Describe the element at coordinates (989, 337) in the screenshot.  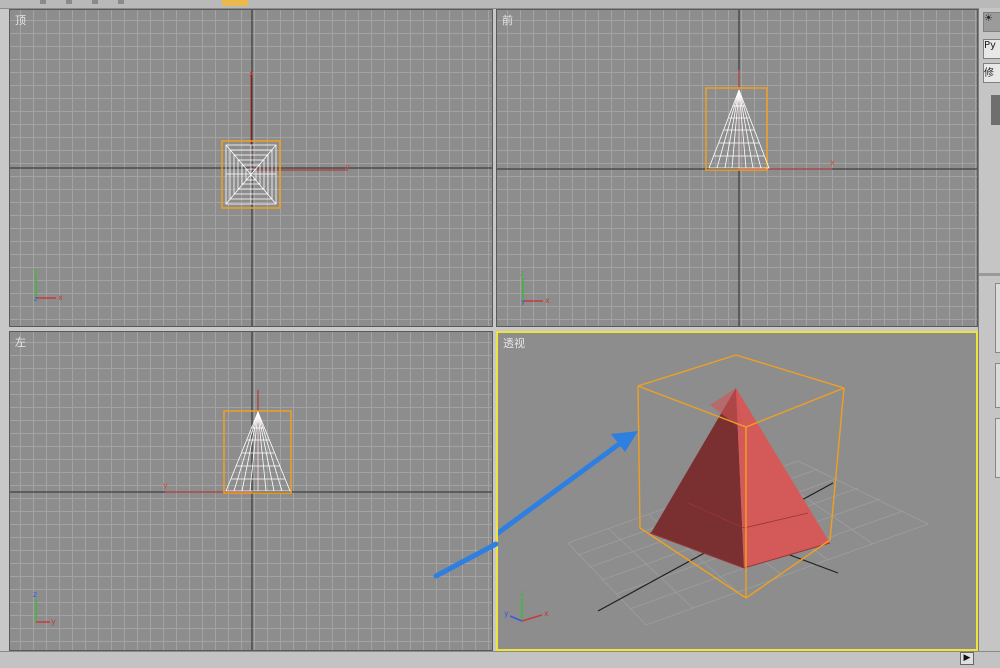
I see `command-panel: ☀ Py 修` at that location.